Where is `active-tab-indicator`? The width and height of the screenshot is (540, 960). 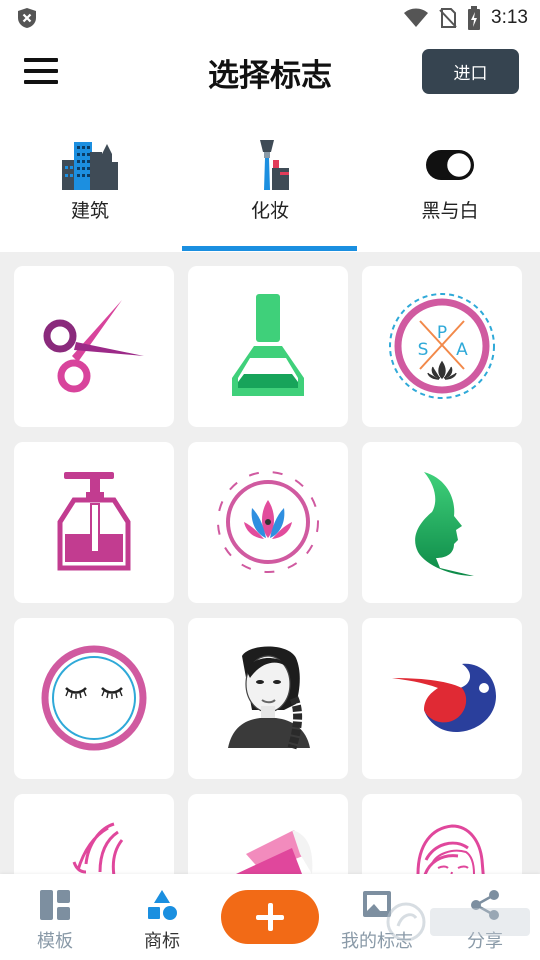
active-tab-indicator is located at coordinates (269, 248).